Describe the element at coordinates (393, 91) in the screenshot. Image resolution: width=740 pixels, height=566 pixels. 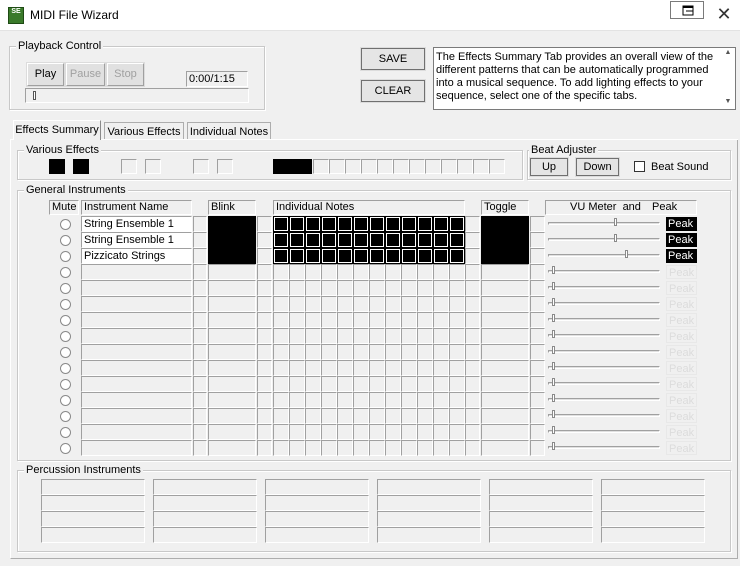
I see `clear-button: CLEAR` at that location.